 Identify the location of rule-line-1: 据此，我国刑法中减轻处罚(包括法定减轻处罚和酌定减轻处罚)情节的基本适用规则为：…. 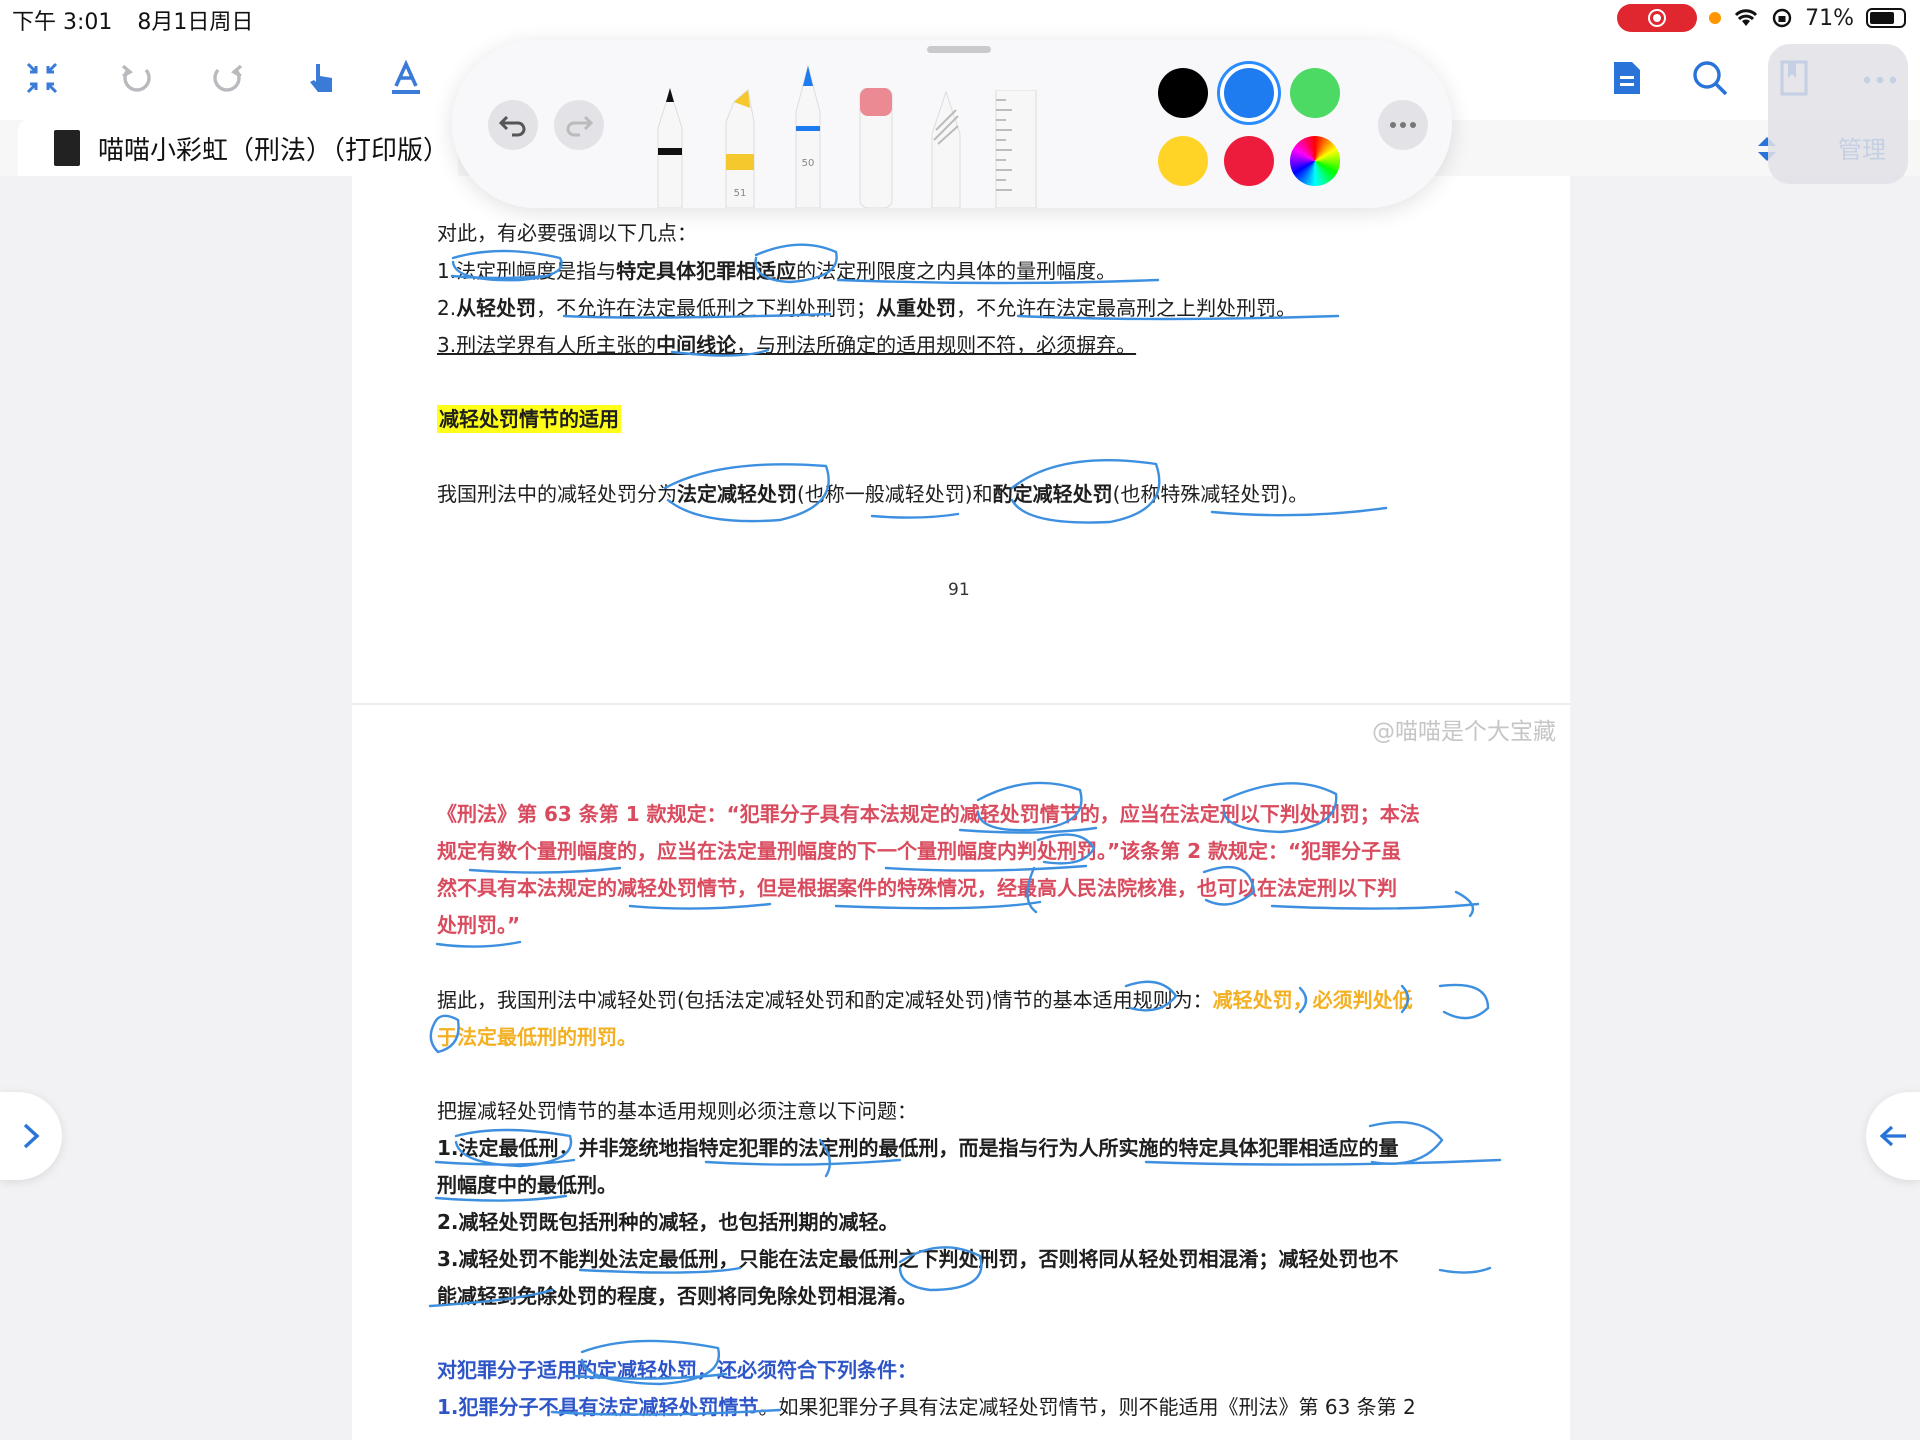
(925, 1000).